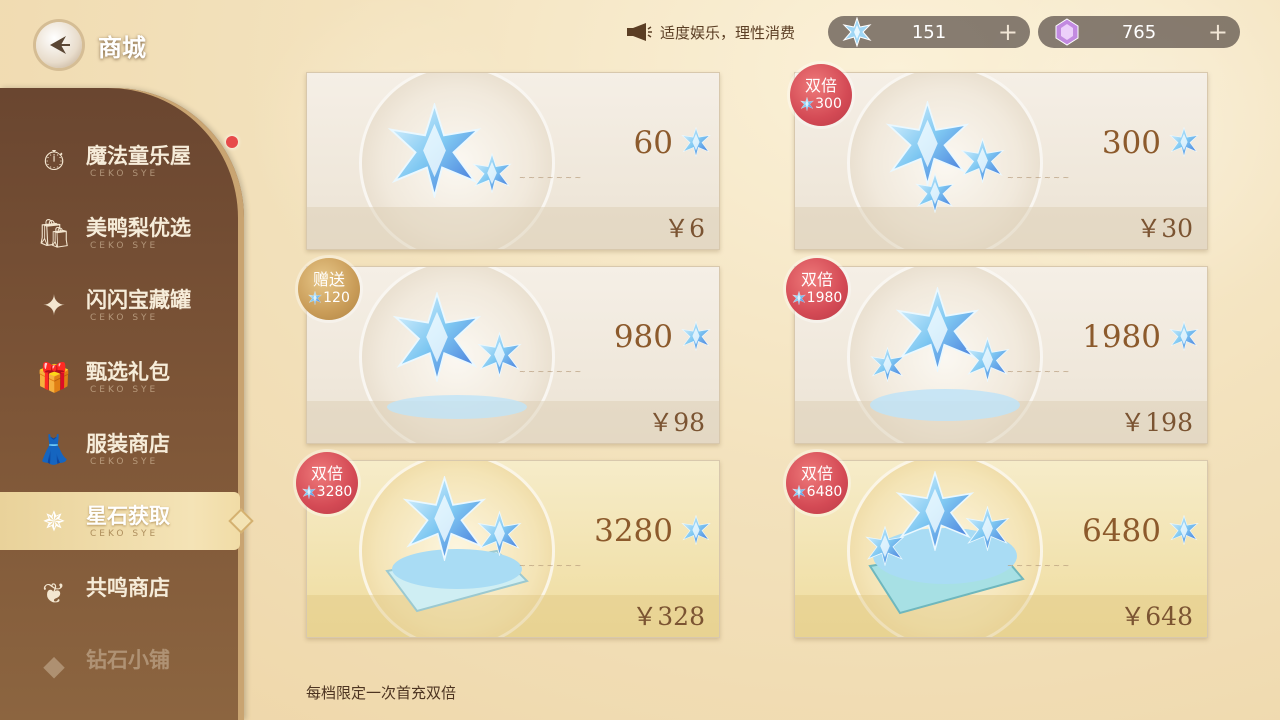 This screenshot has width=1280, height=720. Describe the element at coordinates (929, 32) in the screenshot. I see `currency-star-stone: 151 +` at that location.